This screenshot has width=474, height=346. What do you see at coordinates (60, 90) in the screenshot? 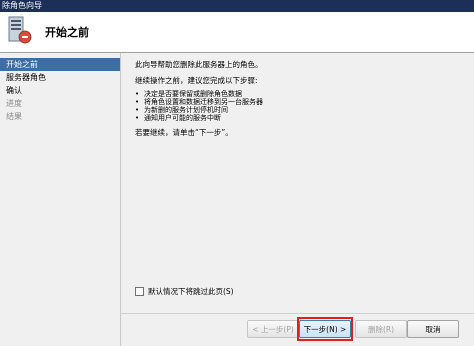
I see `nav-item-confirmation: 确认` at bounding box center [60, 90].